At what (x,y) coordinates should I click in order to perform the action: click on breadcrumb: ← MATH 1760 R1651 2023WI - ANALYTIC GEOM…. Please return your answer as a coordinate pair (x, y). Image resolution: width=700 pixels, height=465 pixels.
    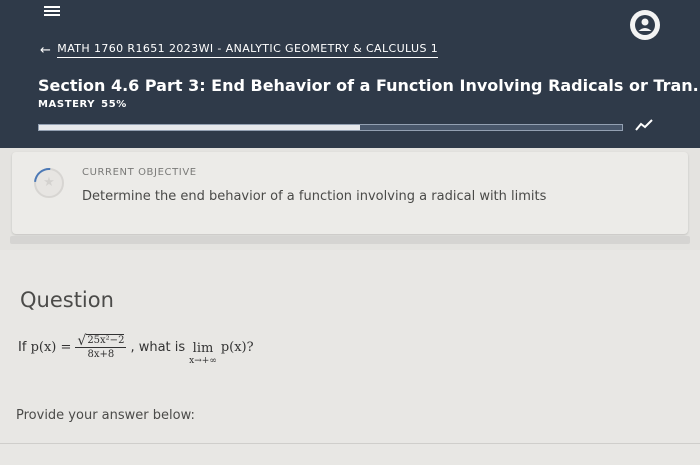
    Looking at the image, I should click on (239, 50).